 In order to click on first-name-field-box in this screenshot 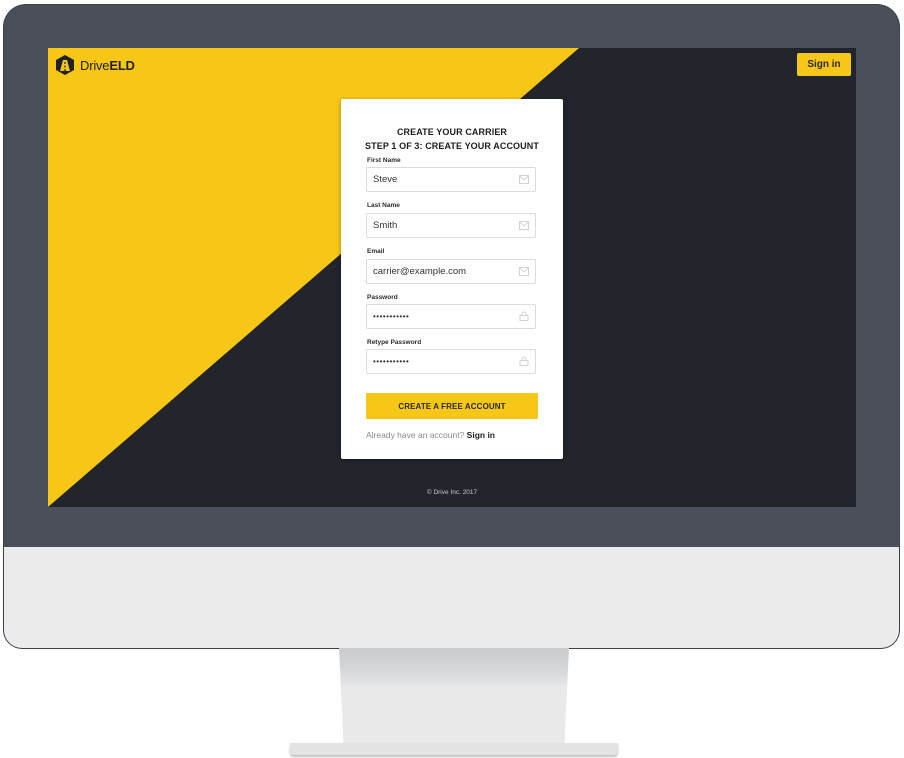, I will do `click(451, 179)`.